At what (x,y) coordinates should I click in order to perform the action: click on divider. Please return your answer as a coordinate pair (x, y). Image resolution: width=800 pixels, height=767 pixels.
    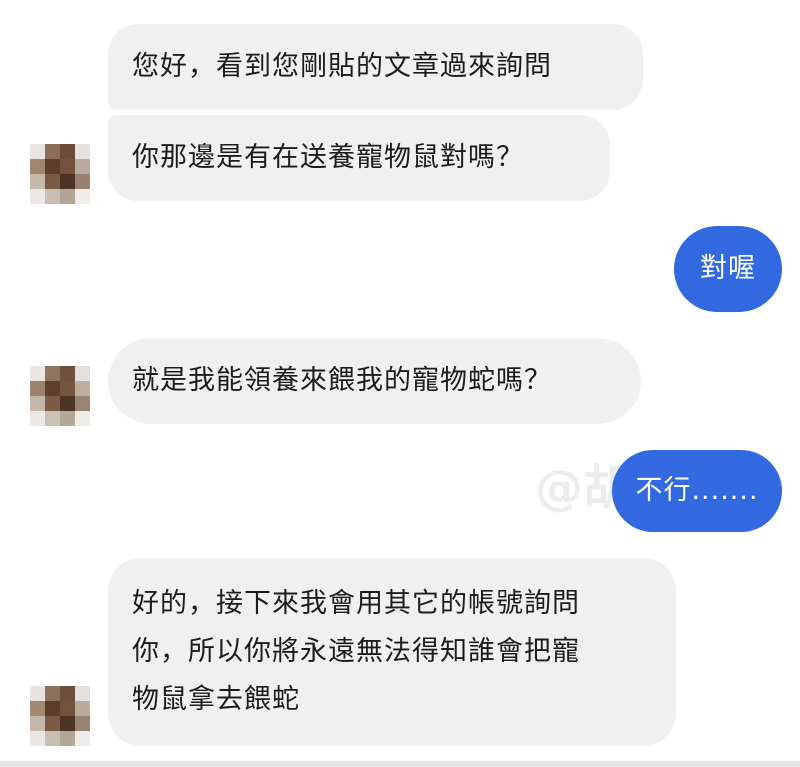
    Looking at the image, I should click on (400, 764).